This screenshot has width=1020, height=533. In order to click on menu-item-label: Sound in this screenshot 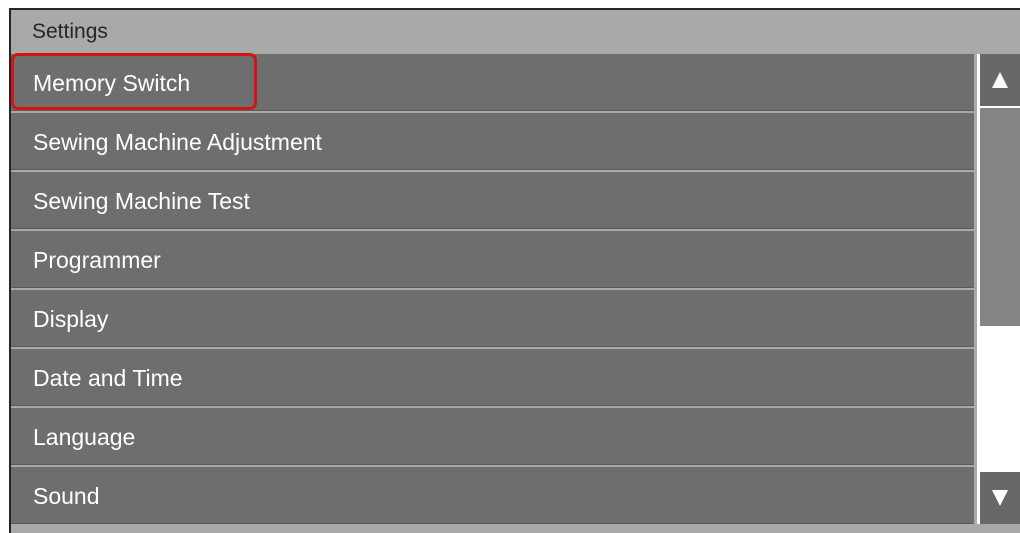, I will do `click(66, 496)`.